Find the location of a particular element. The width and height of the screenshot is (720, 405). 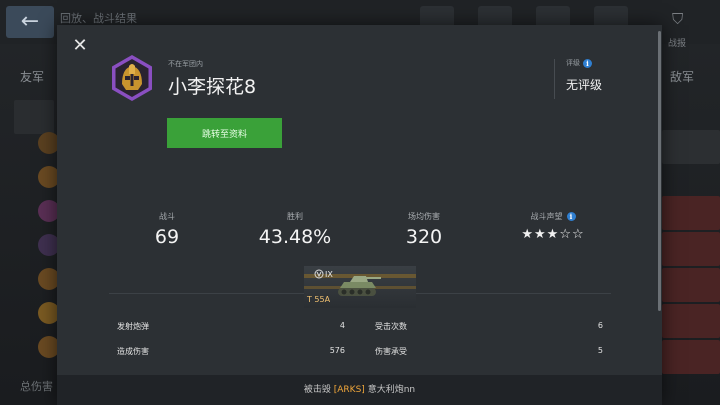

background-title: 回放、战斗结果 is located at coordinates (98, 18).